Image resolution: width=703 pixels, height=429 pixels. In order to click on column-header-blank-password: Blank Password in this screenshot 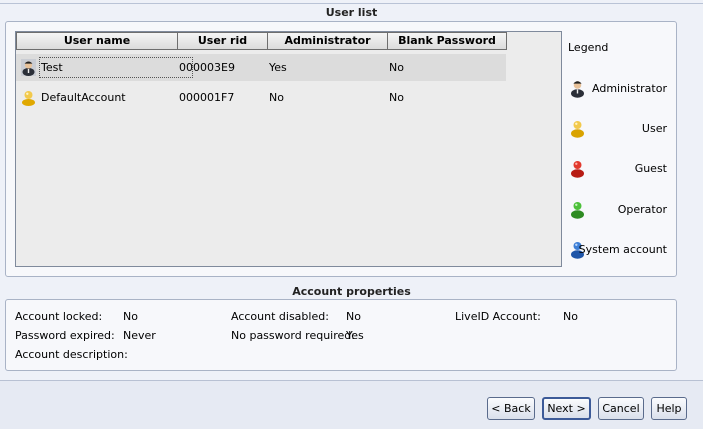, I will do `click(447, 41)`.